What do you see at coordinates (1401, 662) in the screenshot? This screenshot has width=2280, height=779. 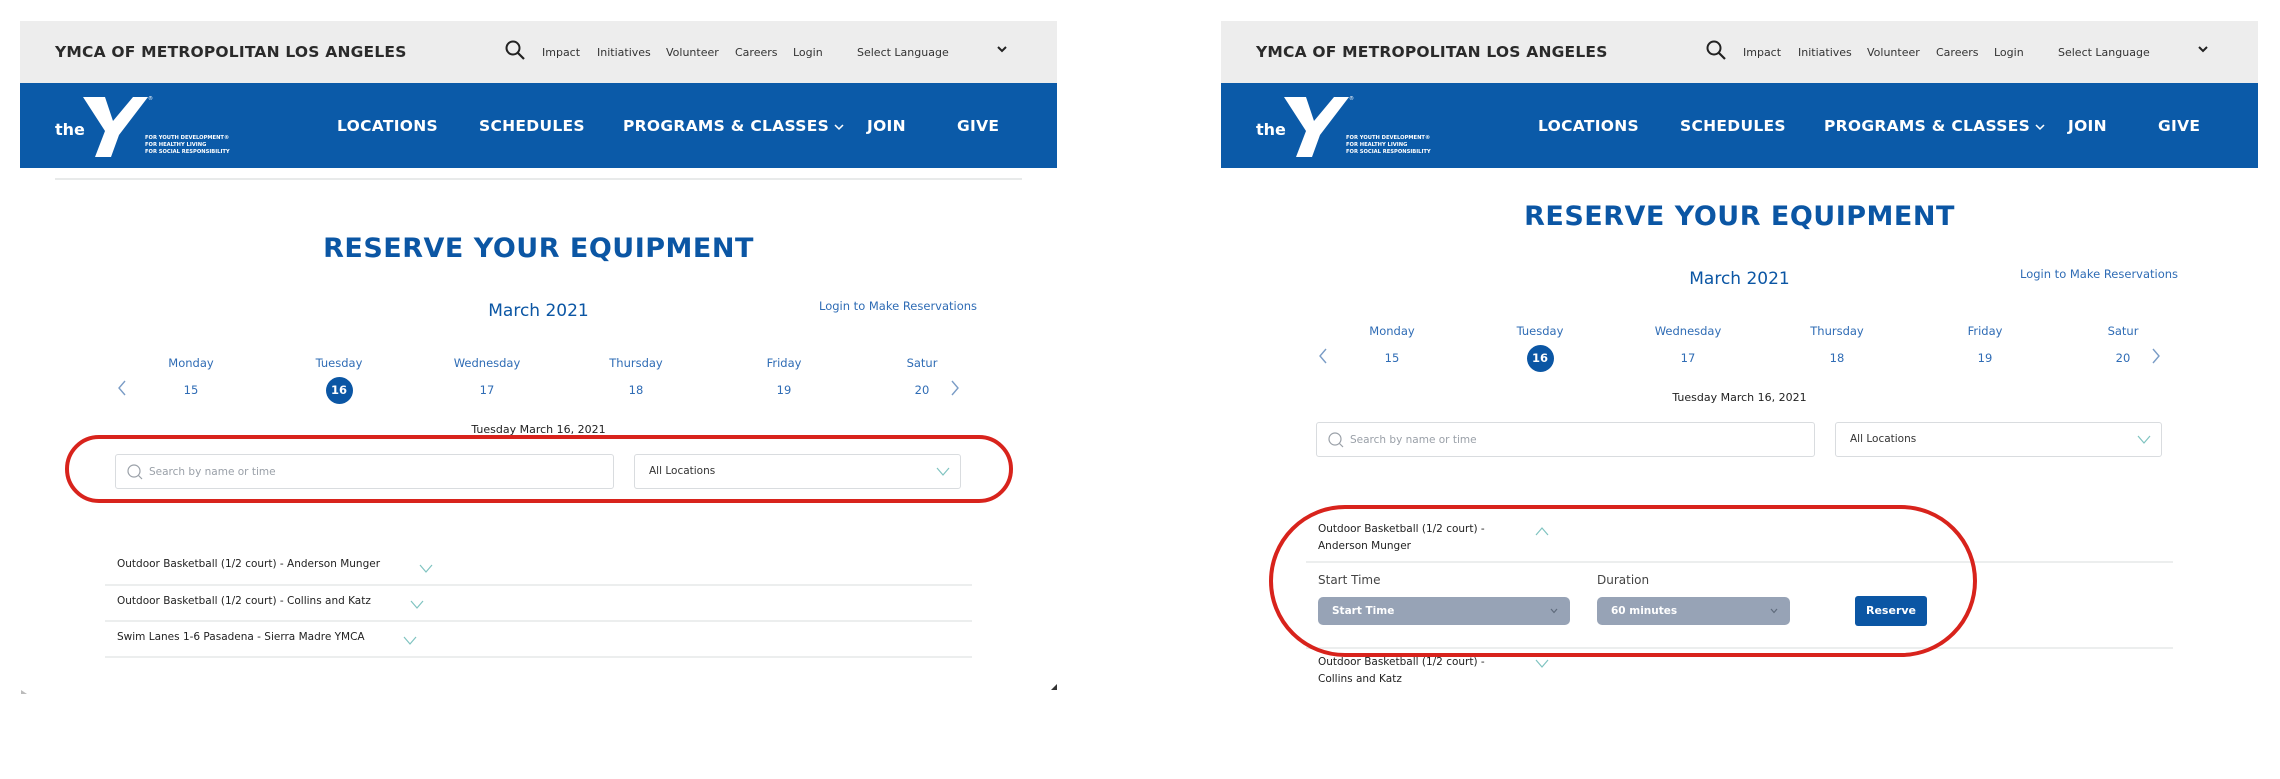 I see `list-item-label-line1: Outdoor Basketball (1/2 court) -` at bounding box center [1401, 662].